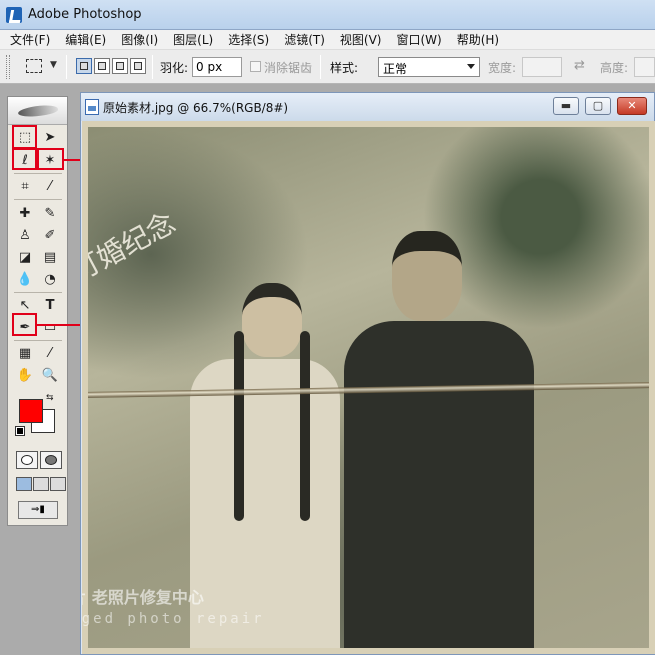 Image resolution: width=655 pixels, height=655 pixels. I want to click on type-tool-icon: T, so click(50, 305).